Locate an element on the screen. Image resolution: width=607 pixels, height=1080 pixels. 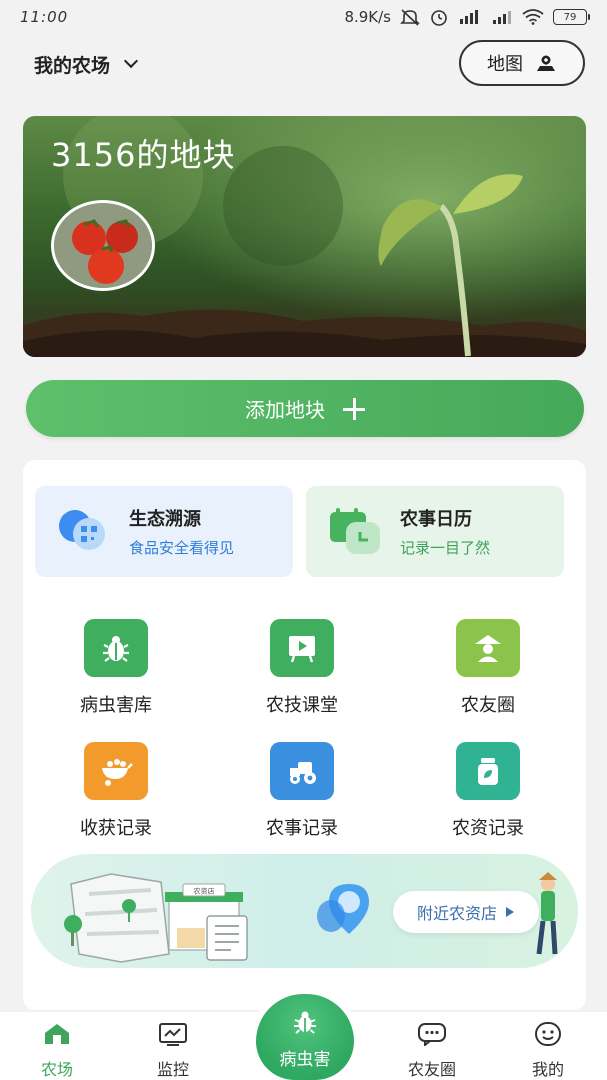
battery-icon: 79 is located at coordinates (571, 17).